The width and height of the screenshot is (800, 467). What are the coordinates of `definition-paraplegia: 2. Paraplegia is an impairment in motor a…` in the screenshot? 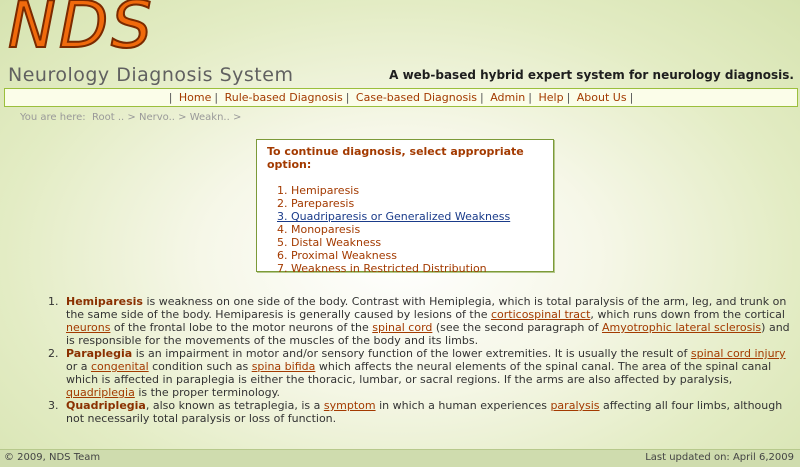 It's located at (417, 373).